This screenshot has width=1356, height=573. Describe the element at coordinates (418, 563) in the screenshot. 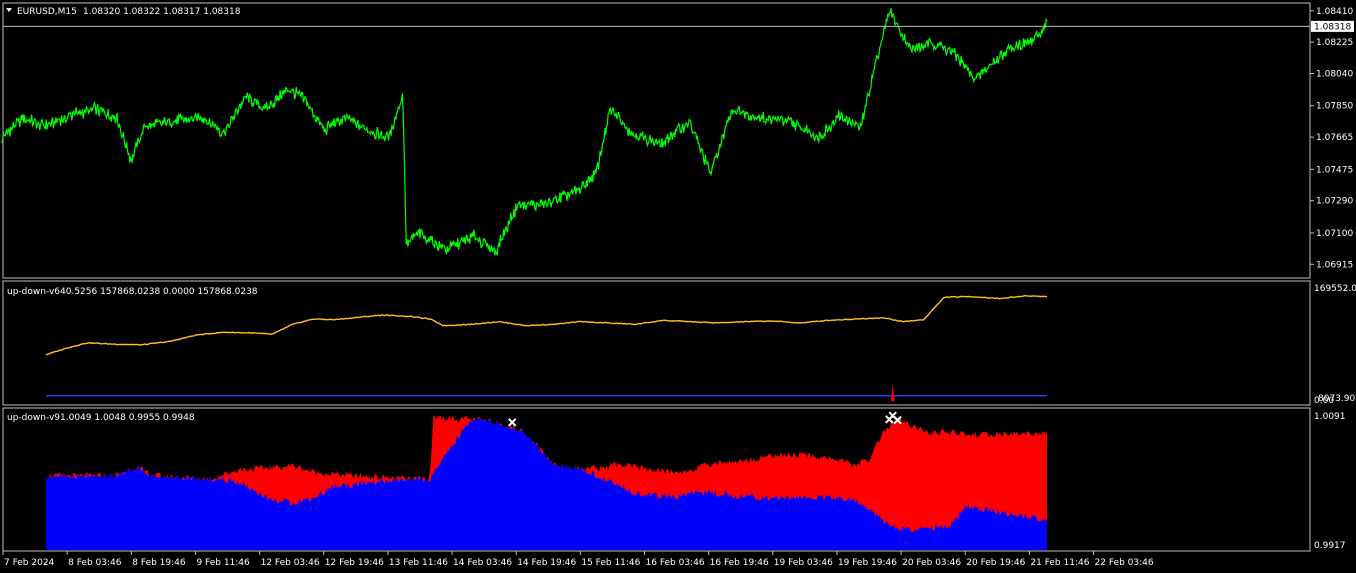

I see `time-tick-label: 13 Feb 11:46` at that location.